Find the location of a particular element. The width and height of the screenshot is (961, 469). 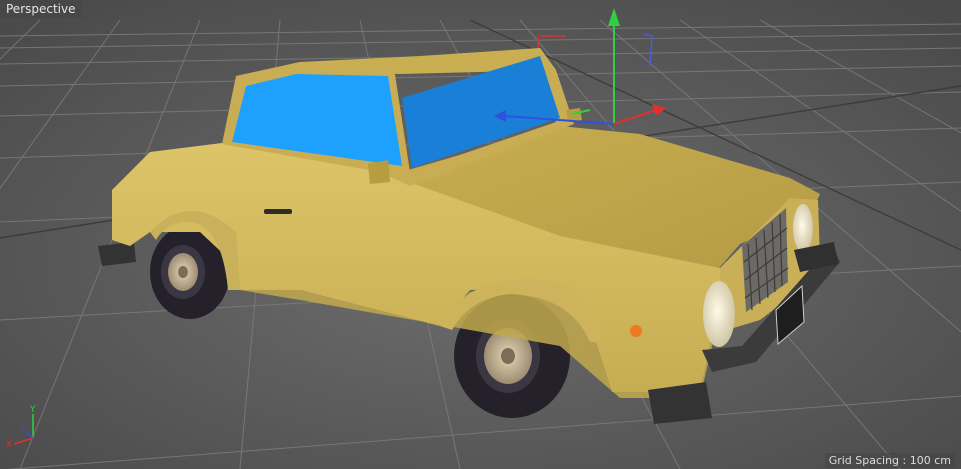

headlight-left is located at coordinates (719, 314).